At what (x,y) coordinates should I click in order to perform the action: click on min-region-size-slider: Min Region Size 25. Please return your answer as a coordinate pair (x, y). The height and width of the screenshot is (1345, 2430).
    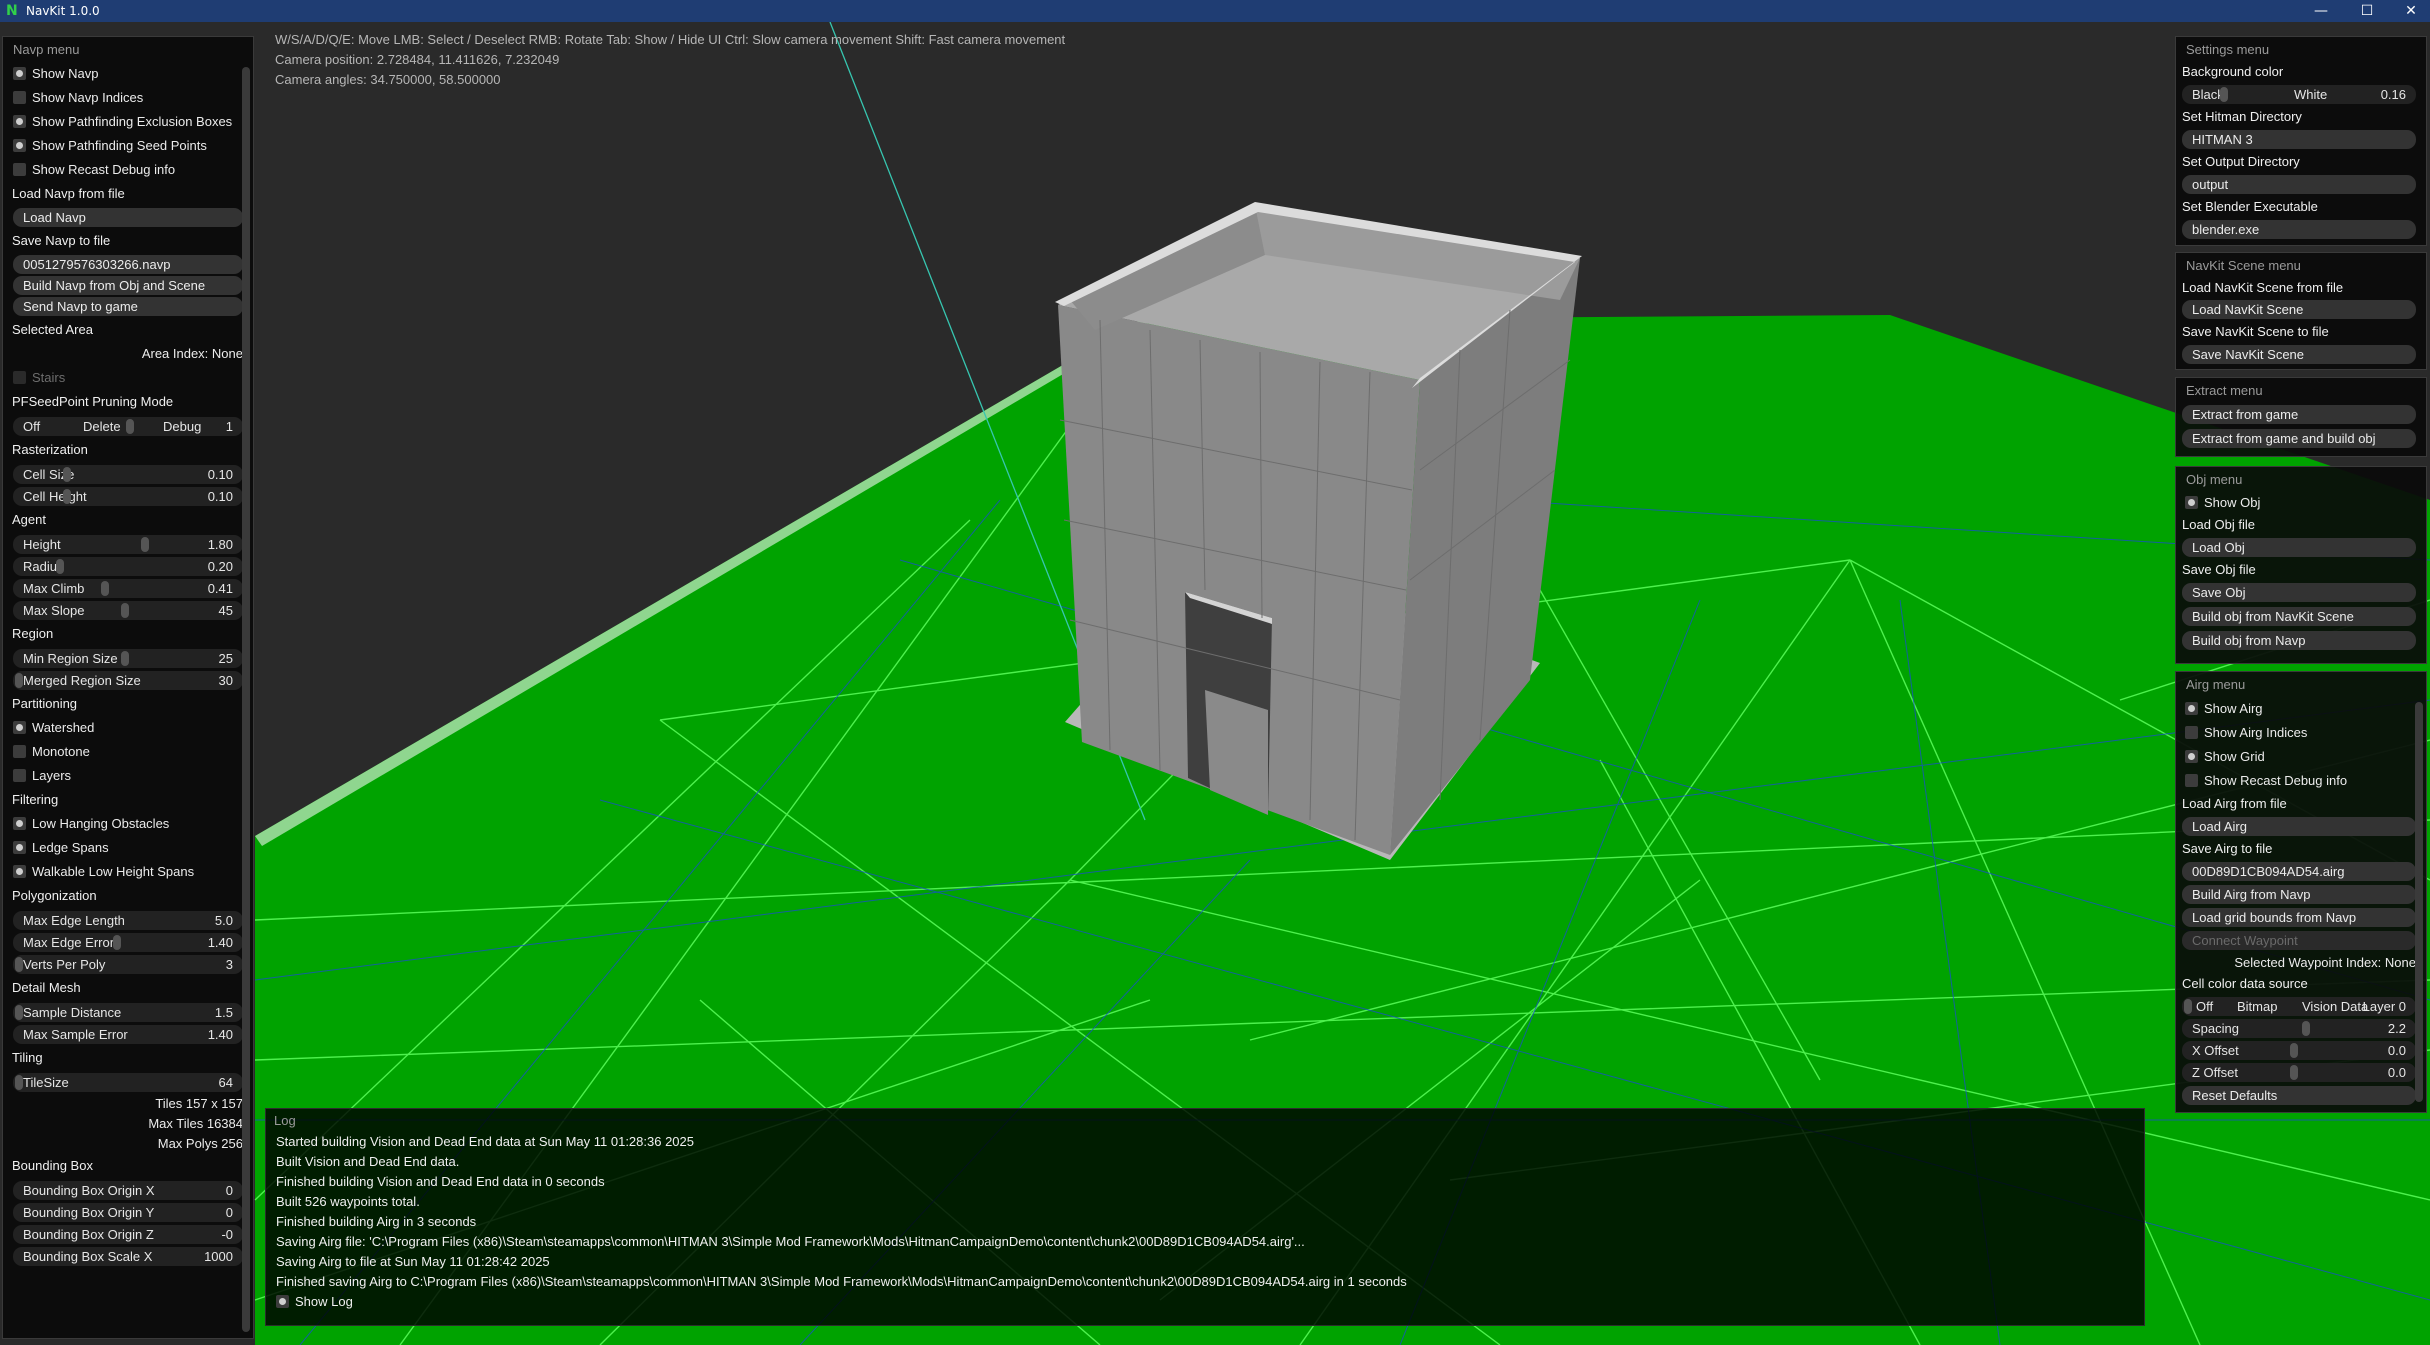
    Looking at the image, I should click on (128, 658).